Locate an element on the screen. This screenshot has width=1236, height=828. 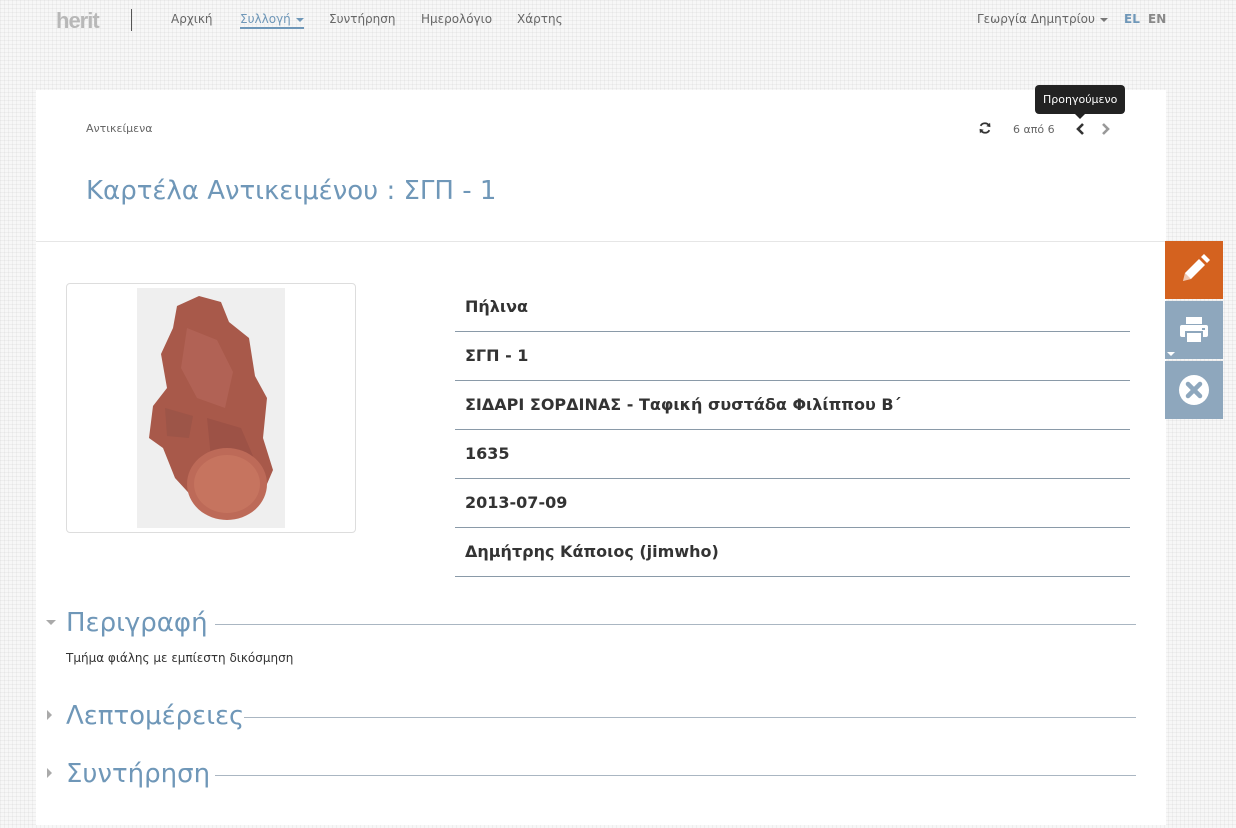
nav-item-conservation: Συντήρηση is located at coordinates (362, 19).